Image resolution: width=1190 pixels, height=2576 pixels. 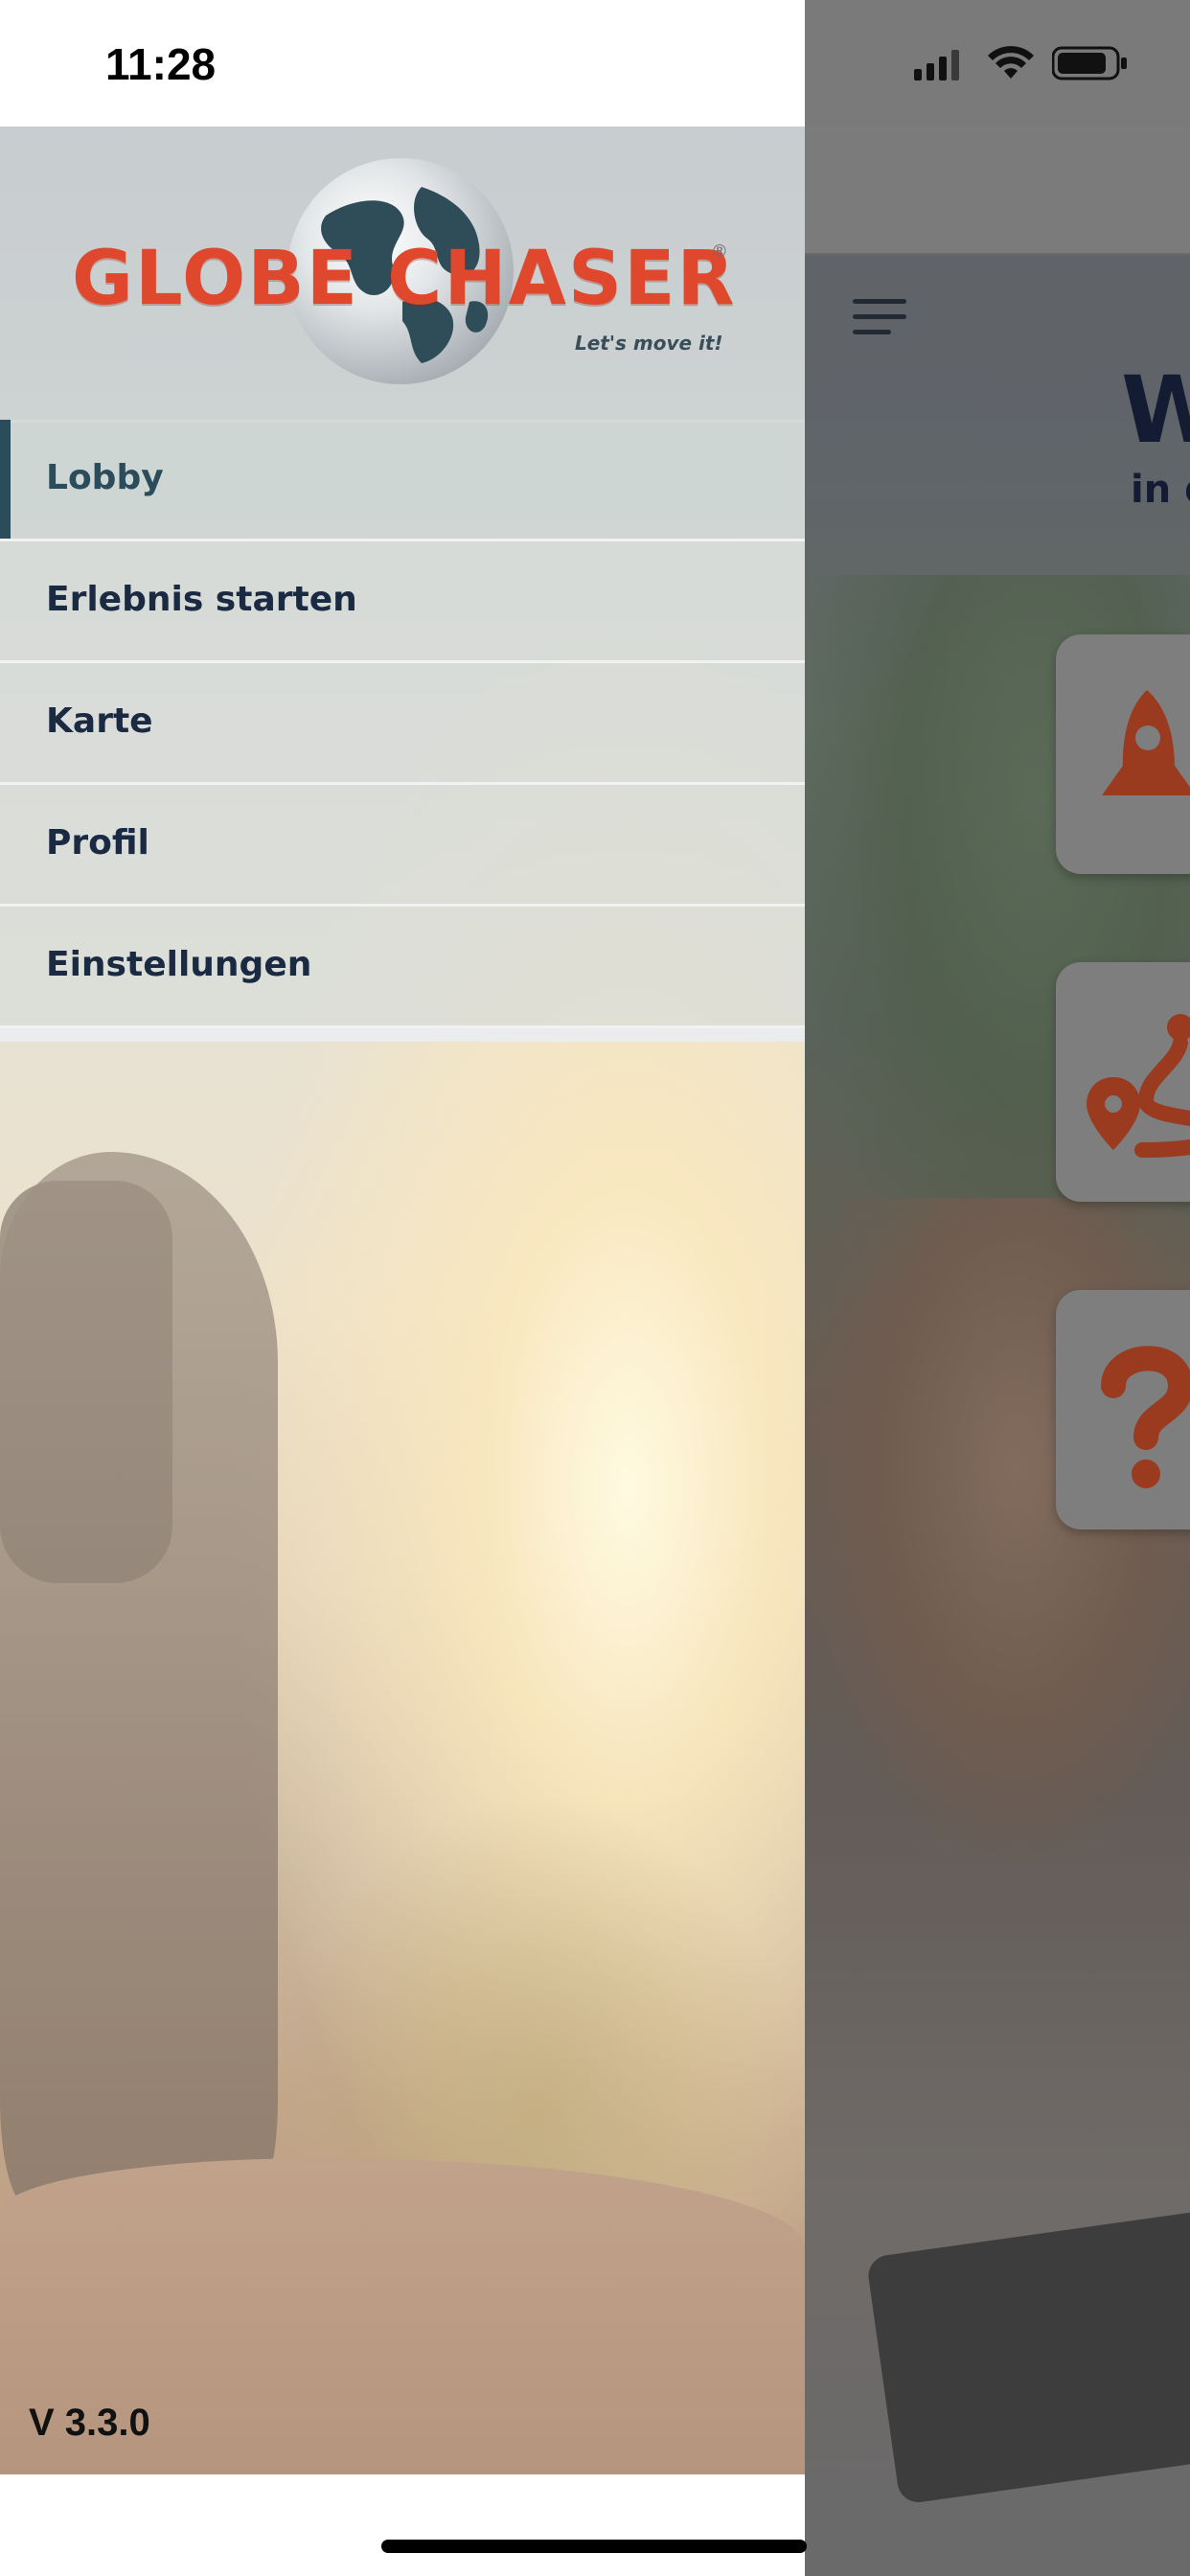 I want to click on hiker-figure-shape, so click(x=139, y=1679).